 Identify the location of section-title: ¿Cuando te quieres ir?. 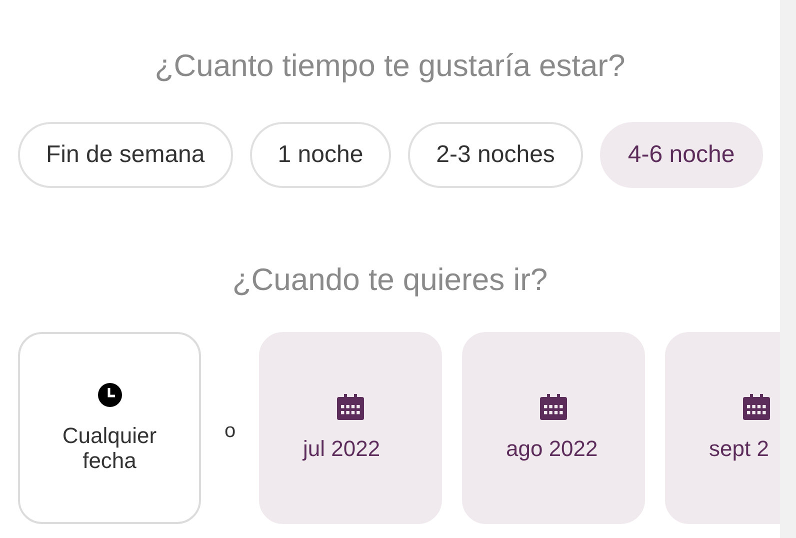
(390, 280).